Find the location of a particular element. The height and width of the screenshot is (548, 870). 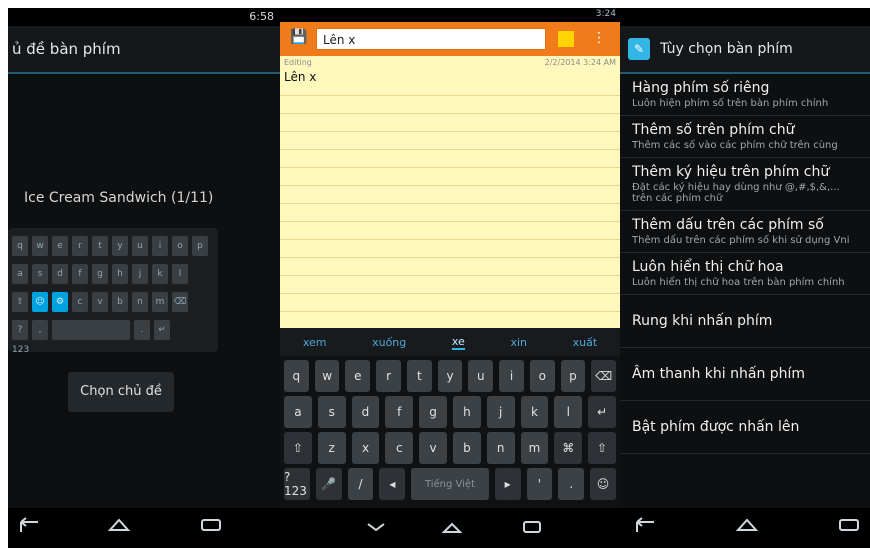

spacebar: Tiếng Việt is located at coordinates (450, 484).